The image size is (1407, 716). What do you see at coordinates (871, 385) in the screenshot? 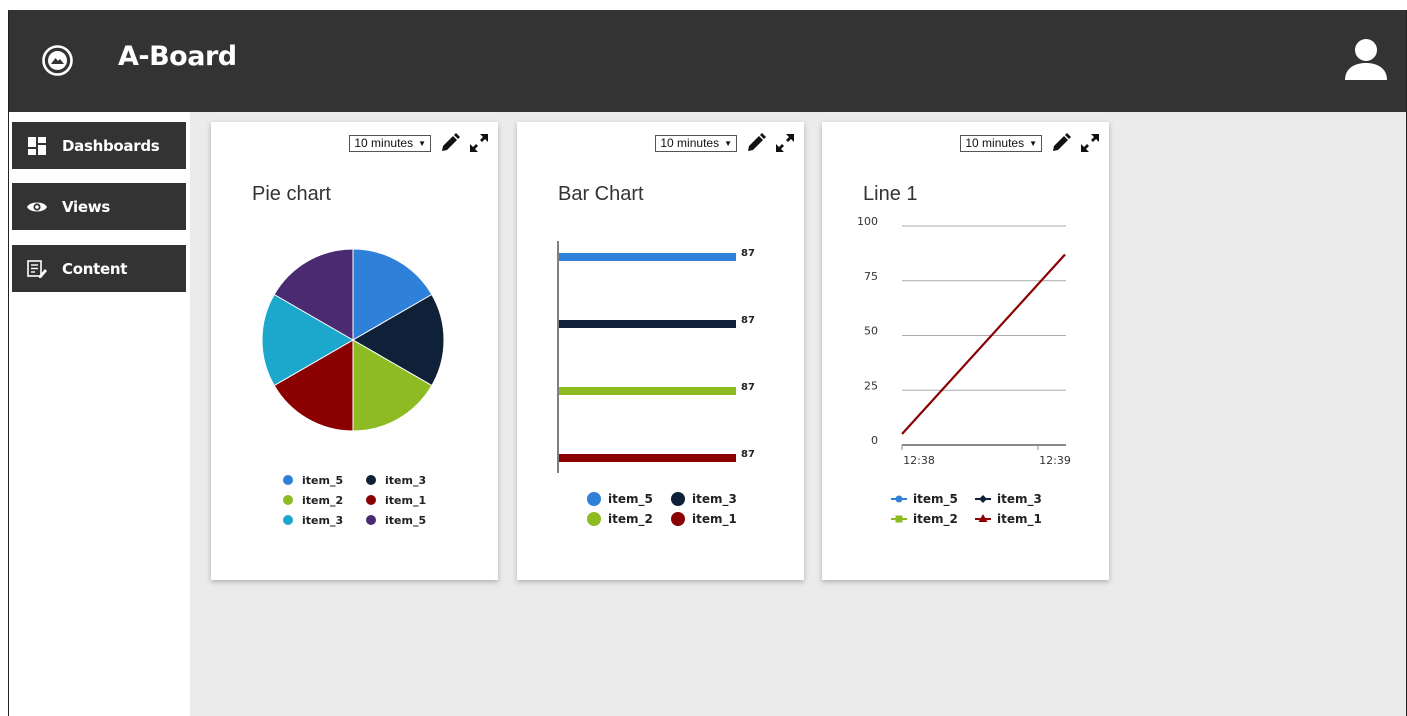
I see `y-tick-label: 25` at bounding box center [871, 385].